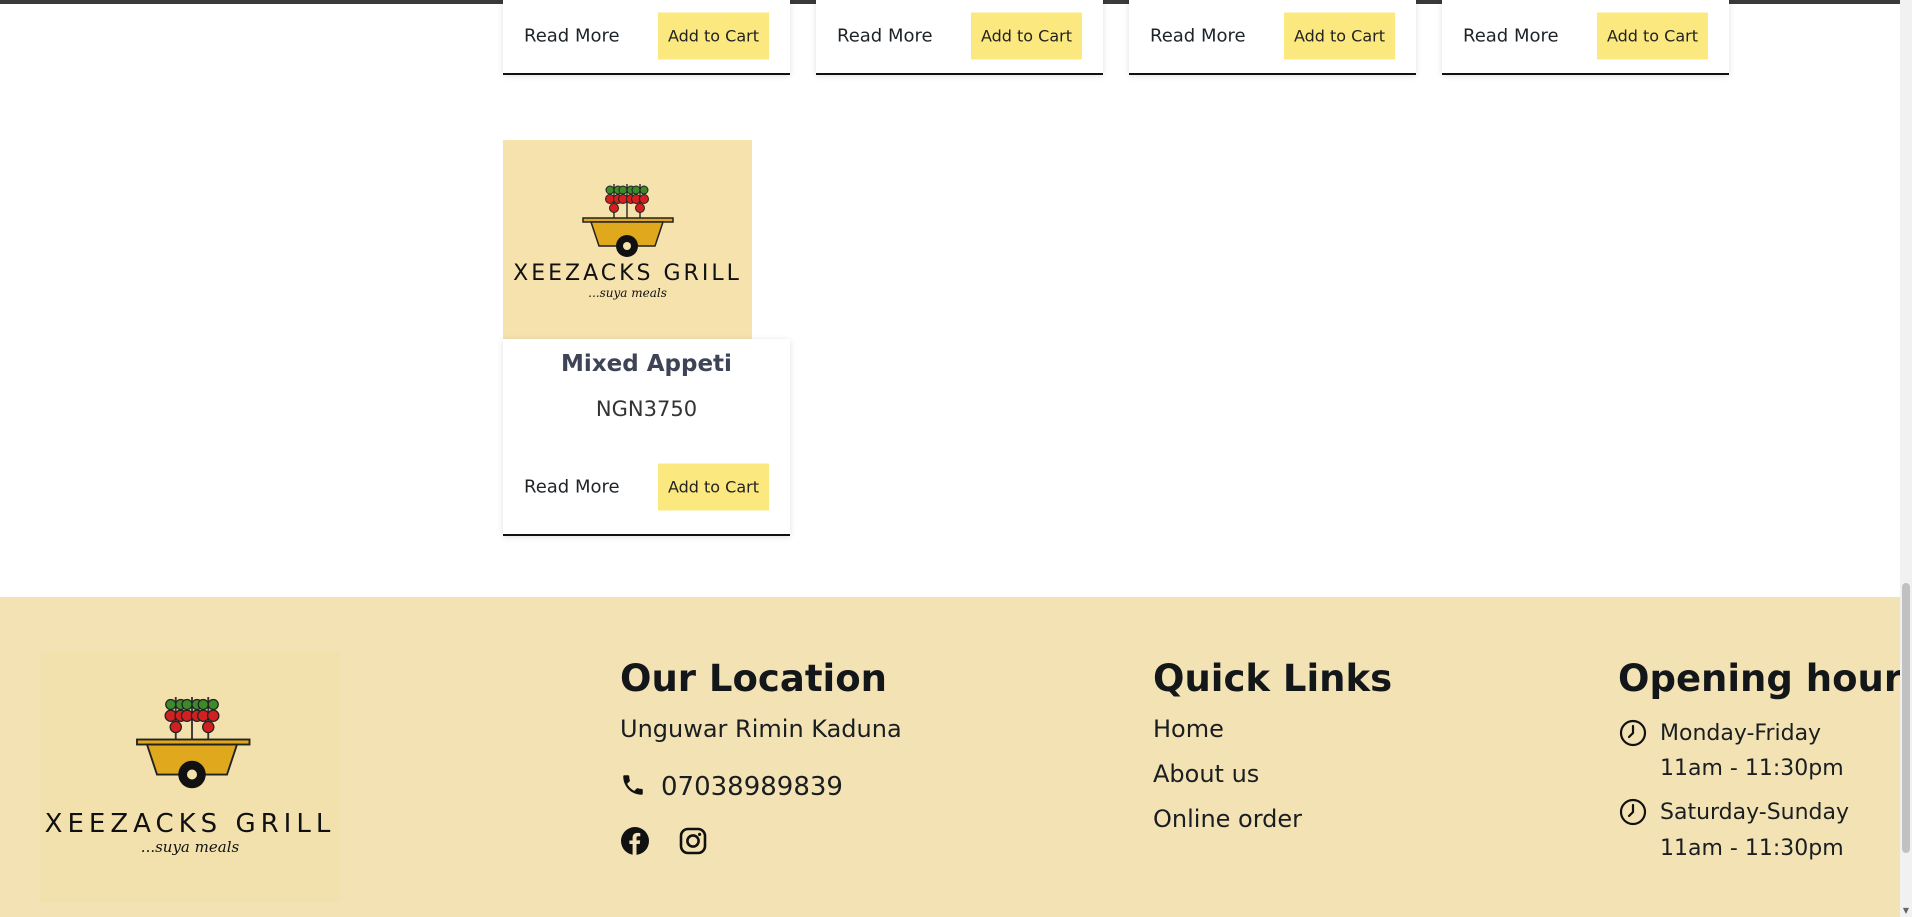 The width and height of the screenshot is (1912, 917). I want to click on quick-links-heading: Quick Links, so click(1273, 678).